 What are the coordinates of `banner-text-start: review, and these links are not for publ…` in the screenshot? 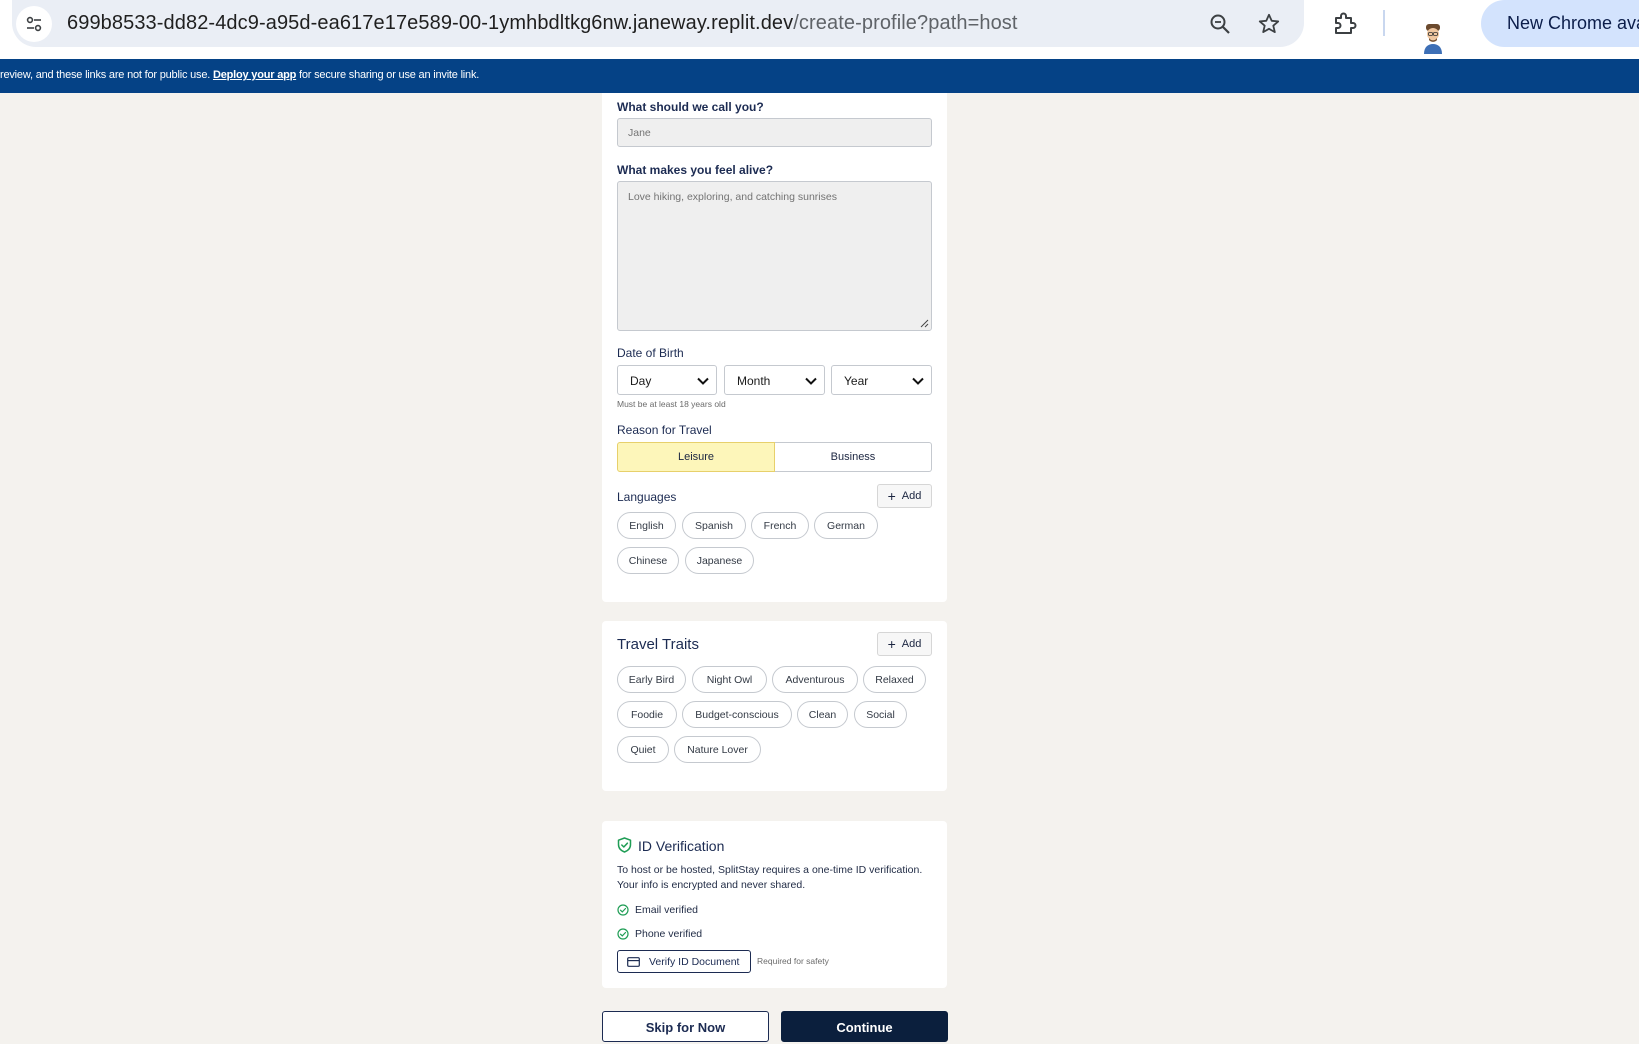 It's located at (106, 75).